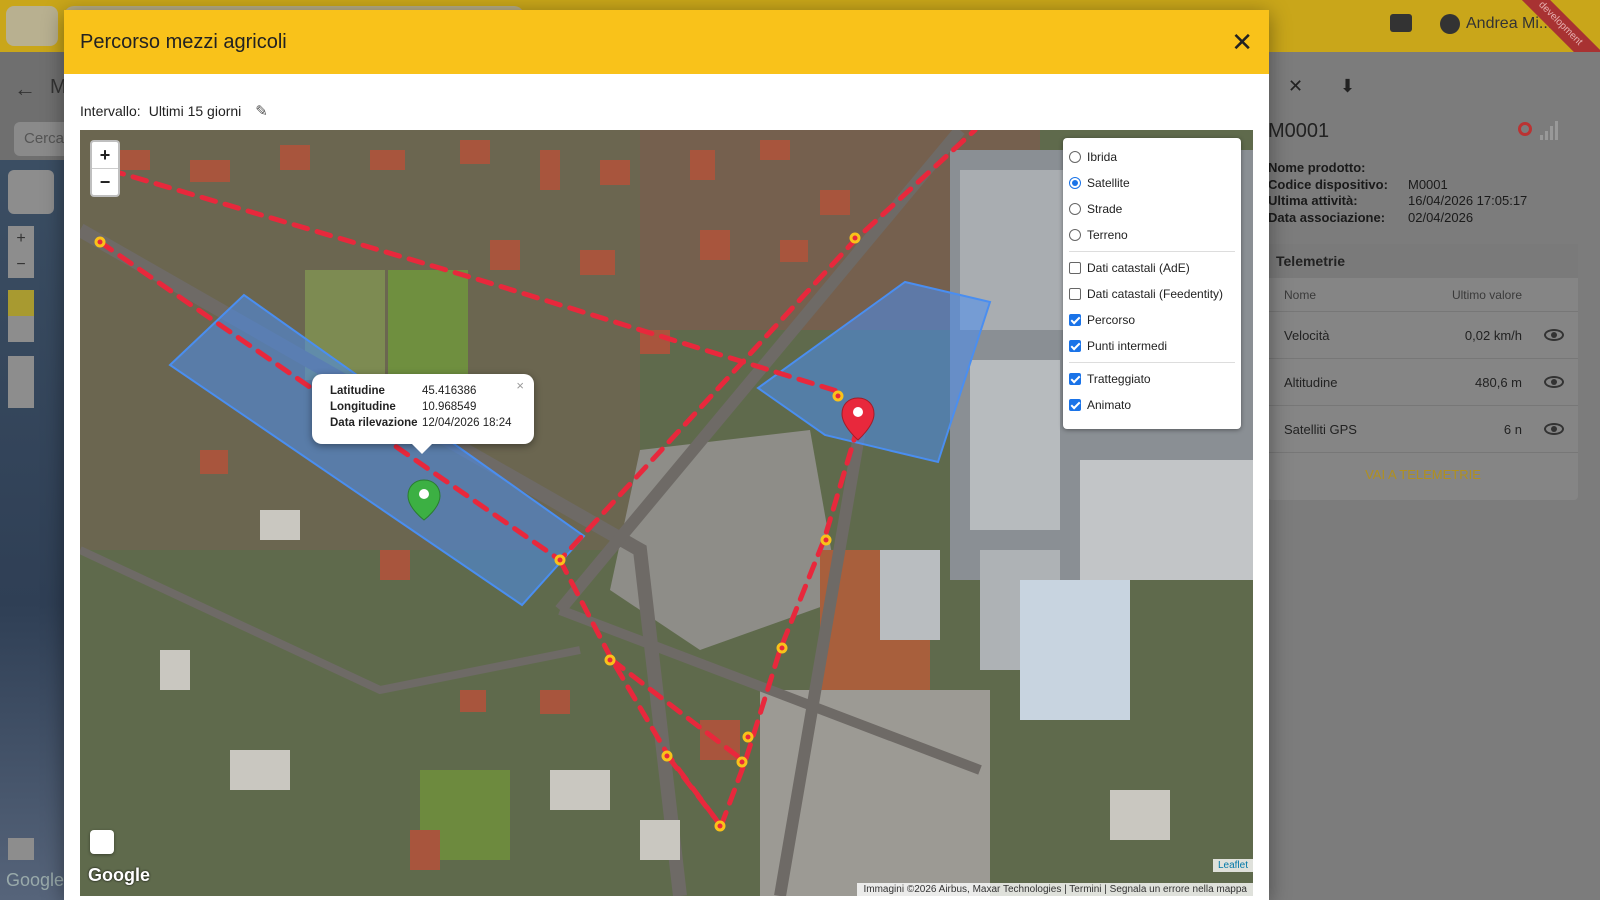 The width and height of the screenshot is (1600, 900). Describe the element at coordinates (1152, 320) in the screenshot. I see `overlay-percorso: Percorso` at that location.